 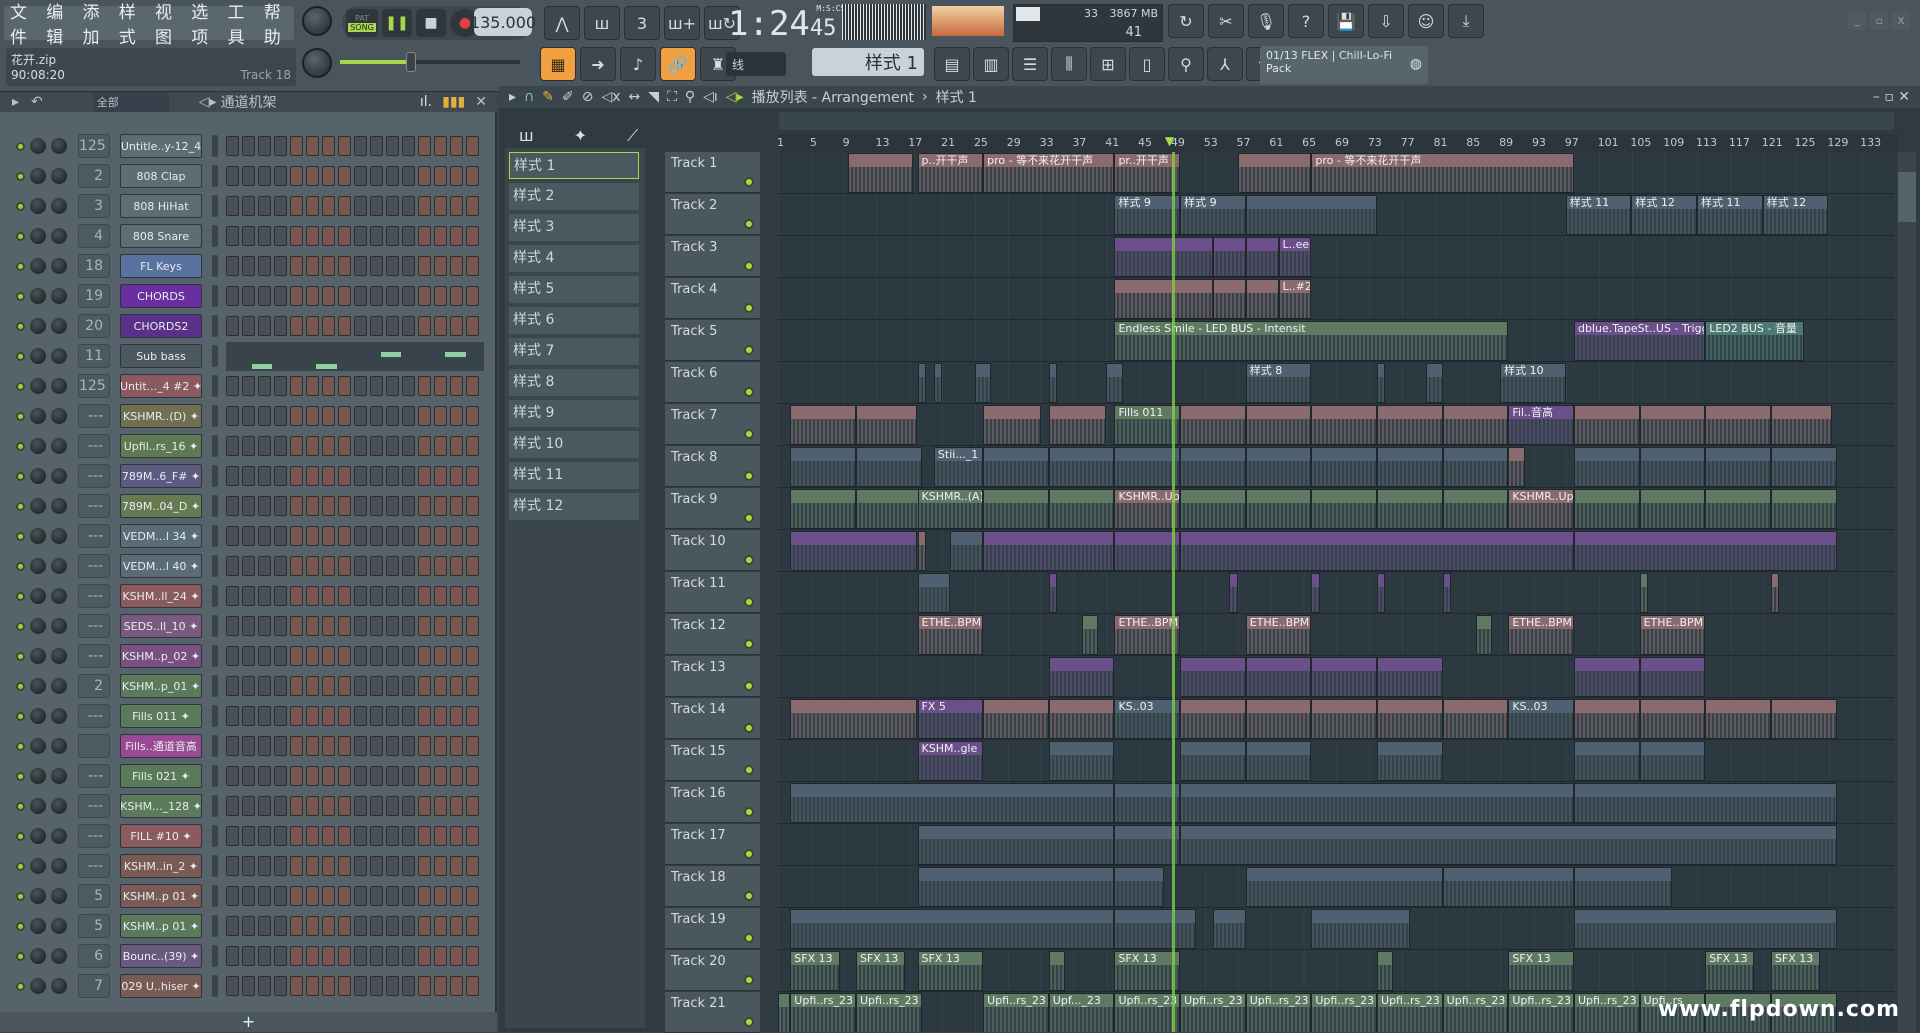 What do you see at coordinates (1879, 21) in the screenshot?
I see `maximize-icon: ▫` at bounding box center [1879, 21].